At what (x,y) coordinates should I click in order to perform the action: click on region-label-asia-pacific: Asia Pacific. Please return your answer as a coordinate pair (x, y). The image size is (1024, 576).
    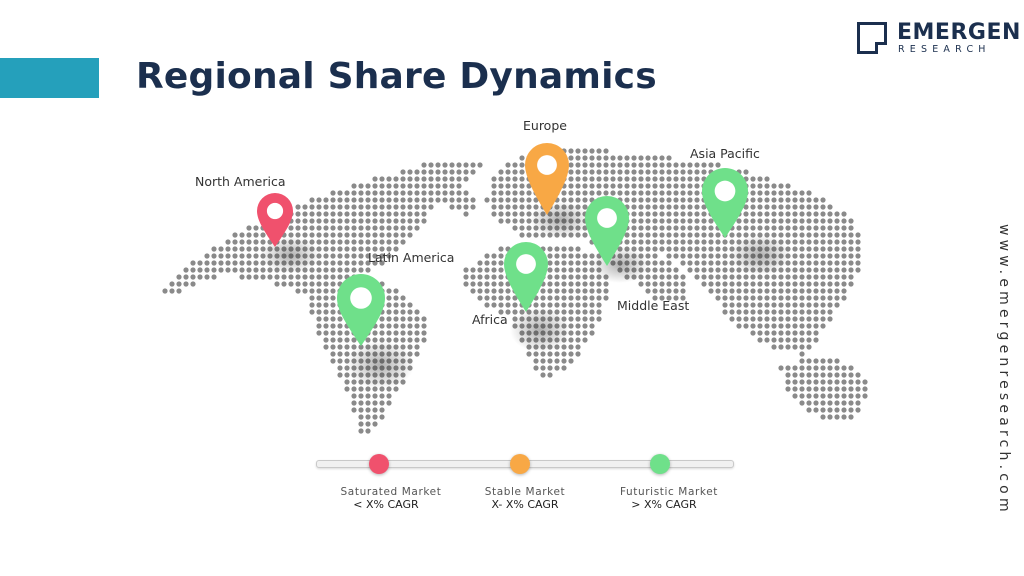
    Looking at the image, I should click on (725, 153).